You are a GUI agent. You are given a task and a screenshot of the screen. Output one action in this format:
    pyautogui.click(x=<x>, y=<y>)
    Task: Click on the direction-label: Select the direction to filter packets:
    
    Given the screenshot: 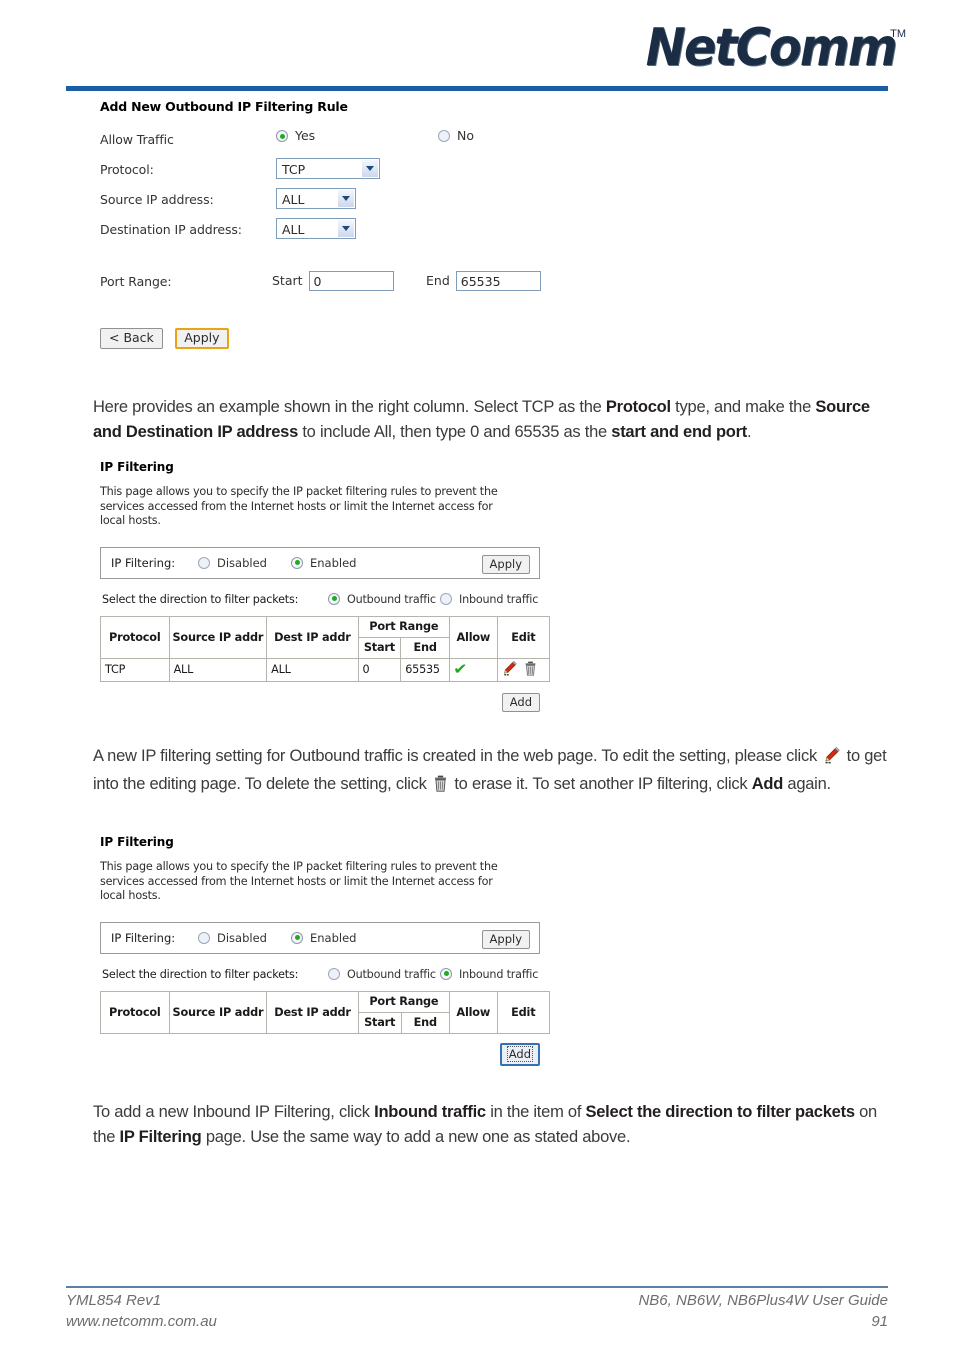 What is the action you would take?
    pyautogui.click(x=200, y=974)
    